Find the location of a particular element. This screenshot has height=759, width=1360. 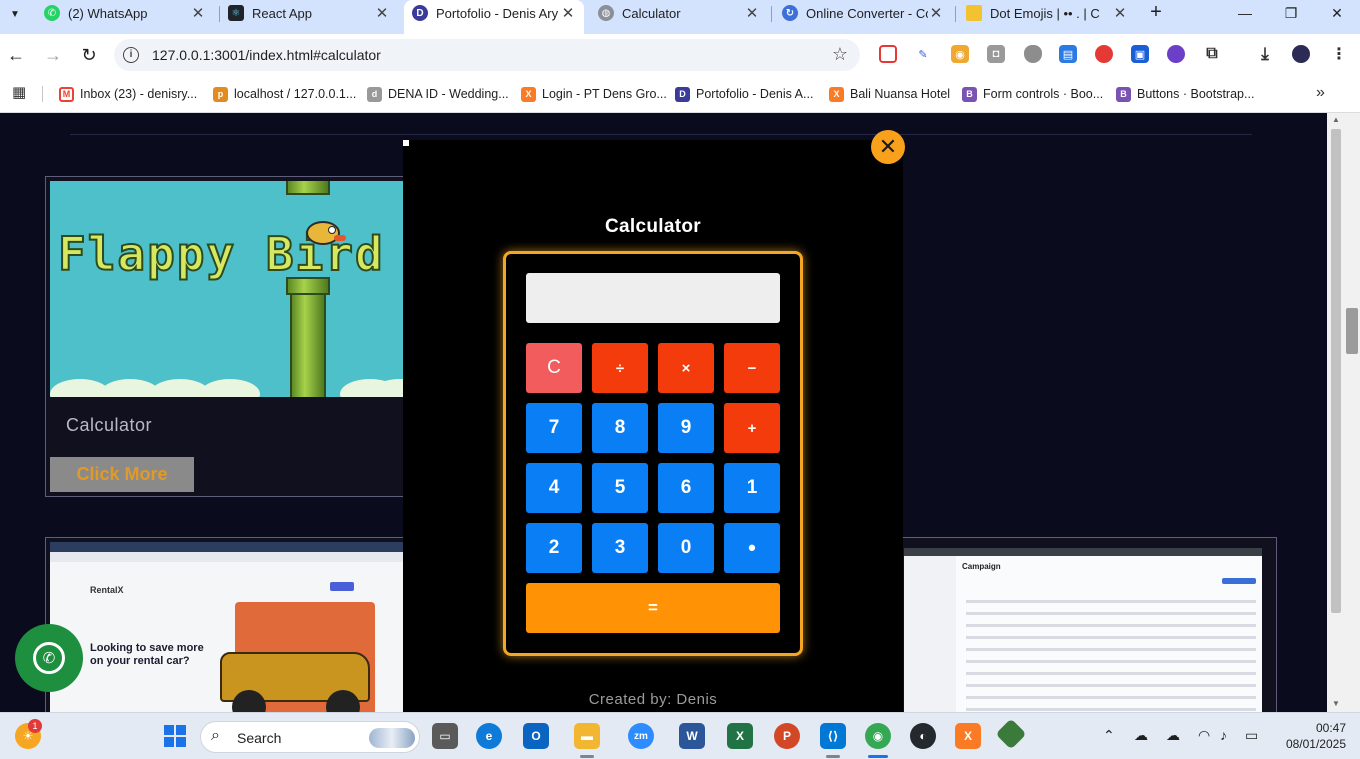

scroll-up-arrow-icon: ▲ is located at coordinates (1336, 119).